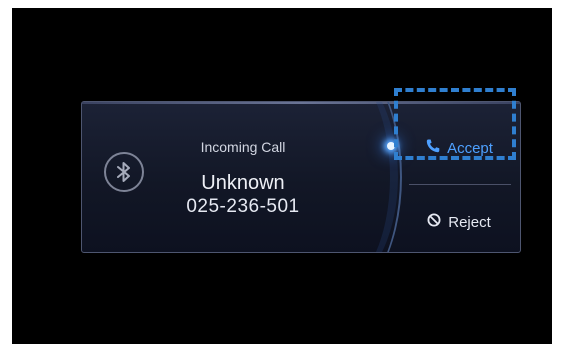 Image resolution: width=562 pixels, height=344 pixels. What do you see at coordinates (337, 177) in the screenshot?
I see `decorative-arc` at bounding box center [337, 177].